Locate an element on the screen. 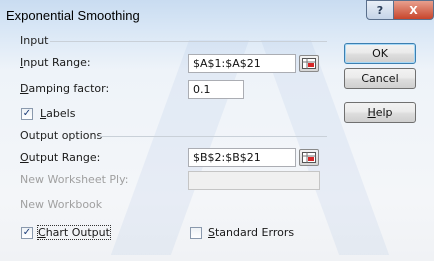 The height and width of the screenshot is (261, 434). input-group-label: Input is located at coordinates (34, 40).